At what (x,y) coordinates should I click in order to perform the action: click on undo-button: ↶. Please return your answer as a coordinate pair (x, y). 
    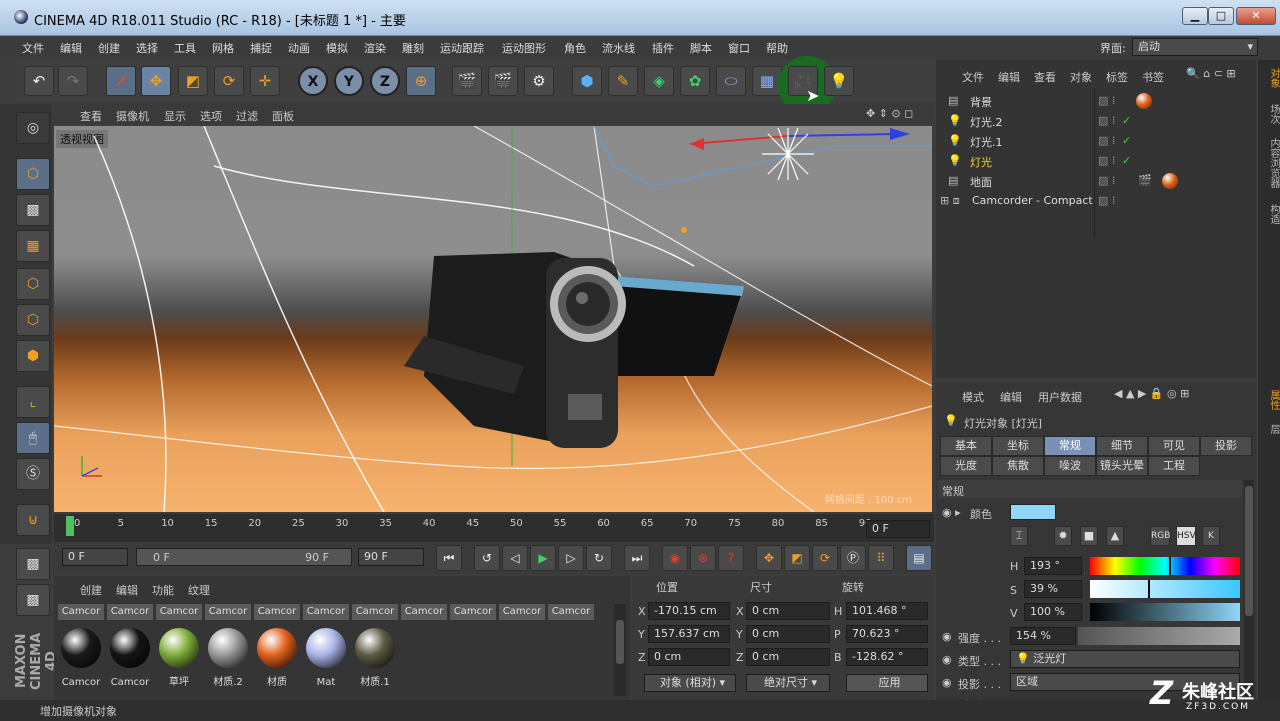
    Looking at the image, I should click on (39, 81).